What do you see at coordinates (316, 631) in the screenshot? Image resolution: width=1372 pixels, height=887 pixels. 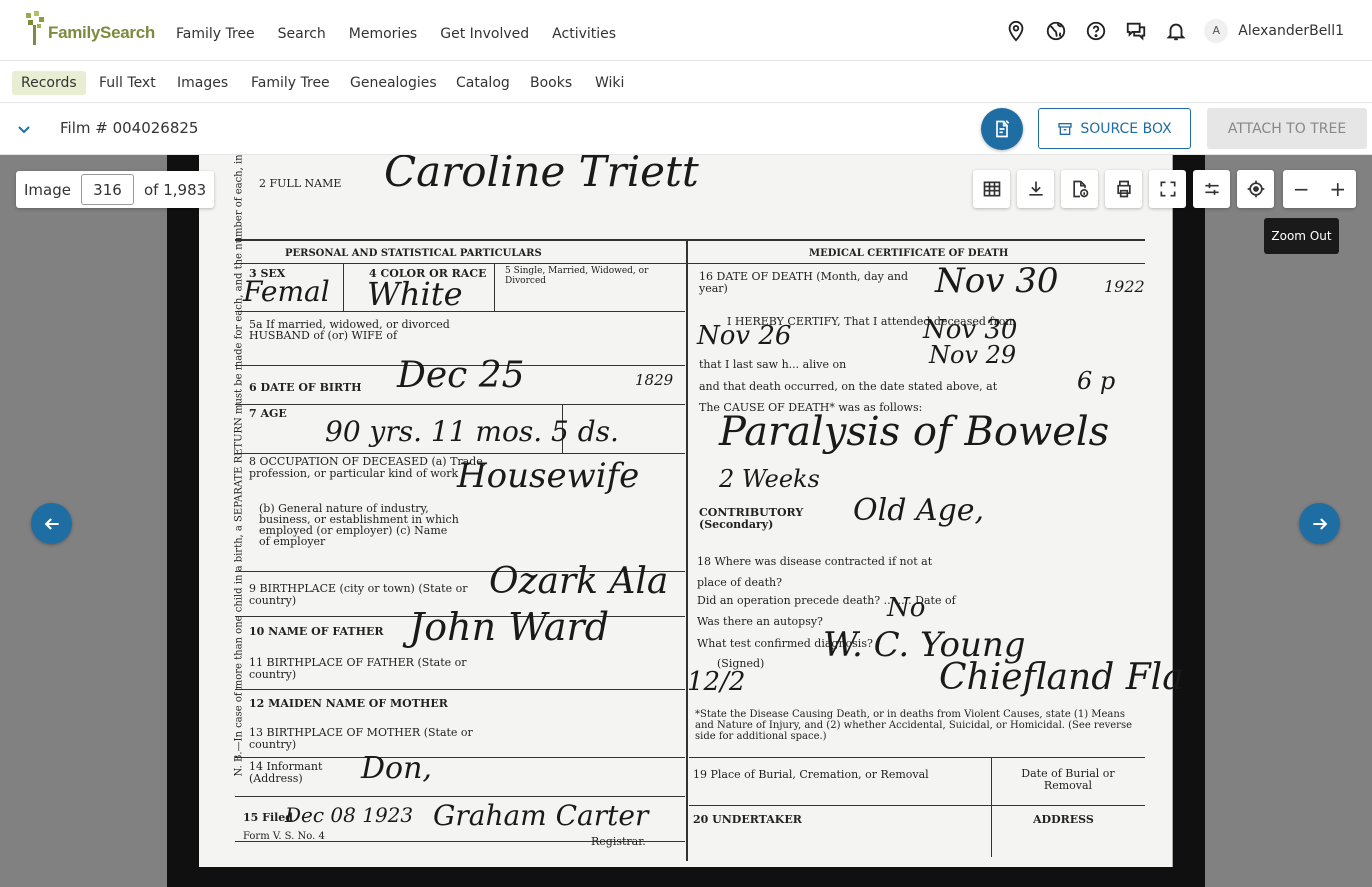 I see `father-label: 10 NAME OF FATHER` at bounding box center [316, 631].